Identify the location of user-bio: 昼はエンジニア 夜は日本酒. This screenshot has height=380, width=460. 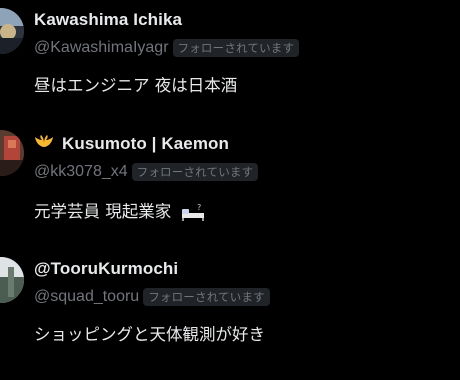
(136, 85).